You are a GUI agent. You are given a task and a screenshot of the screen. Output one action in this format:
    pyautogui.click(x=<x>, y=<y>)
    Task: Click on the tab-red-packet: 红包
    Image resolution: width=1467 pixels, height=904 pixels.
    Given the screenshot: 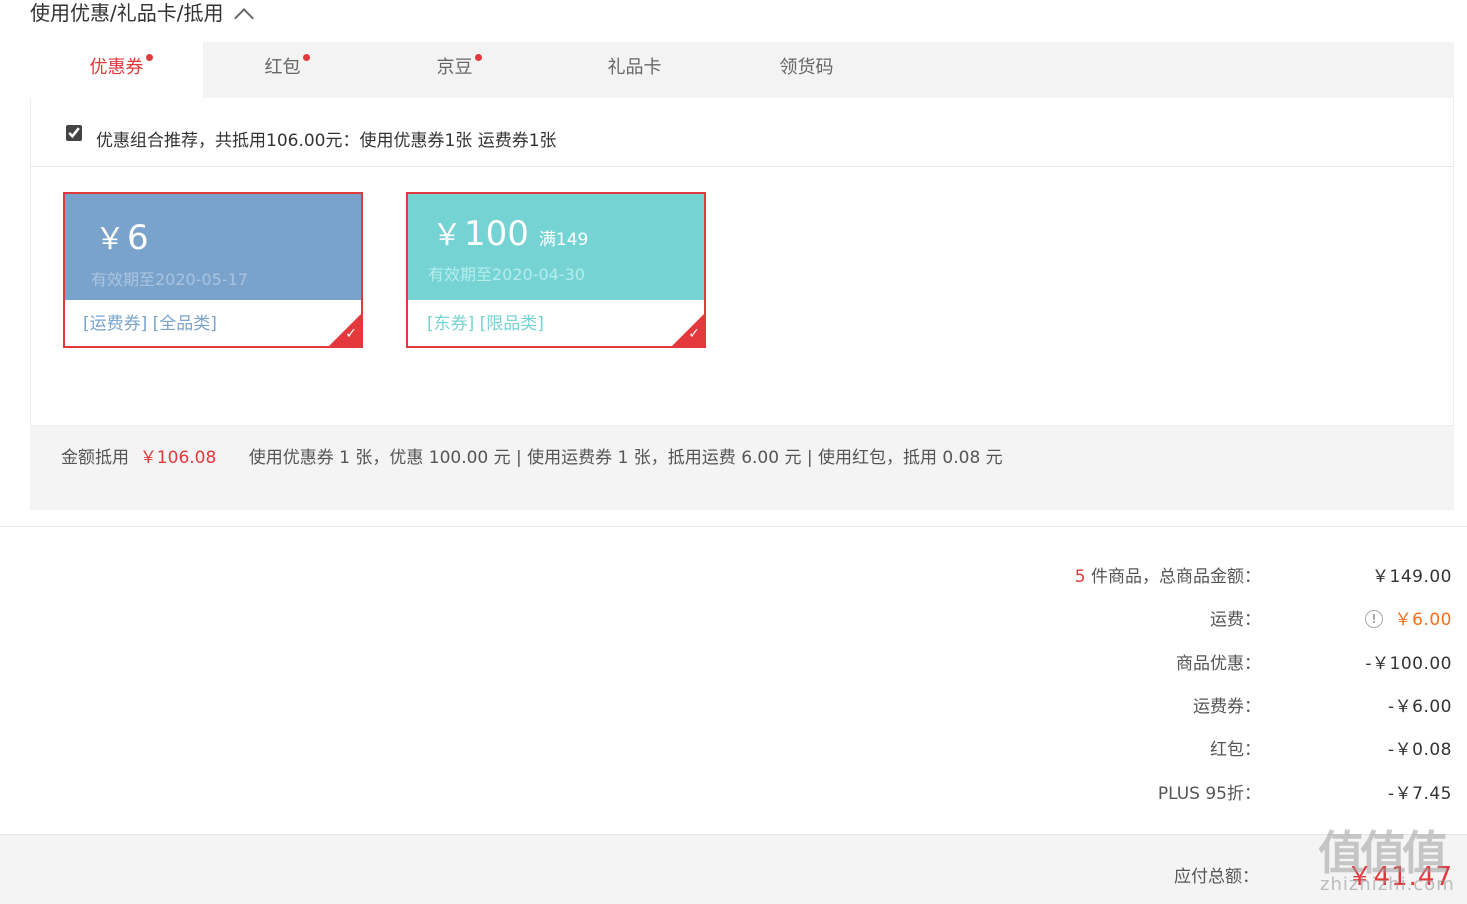 What is the action you would take?
    pyautogui.click(x=282, y=70)
    